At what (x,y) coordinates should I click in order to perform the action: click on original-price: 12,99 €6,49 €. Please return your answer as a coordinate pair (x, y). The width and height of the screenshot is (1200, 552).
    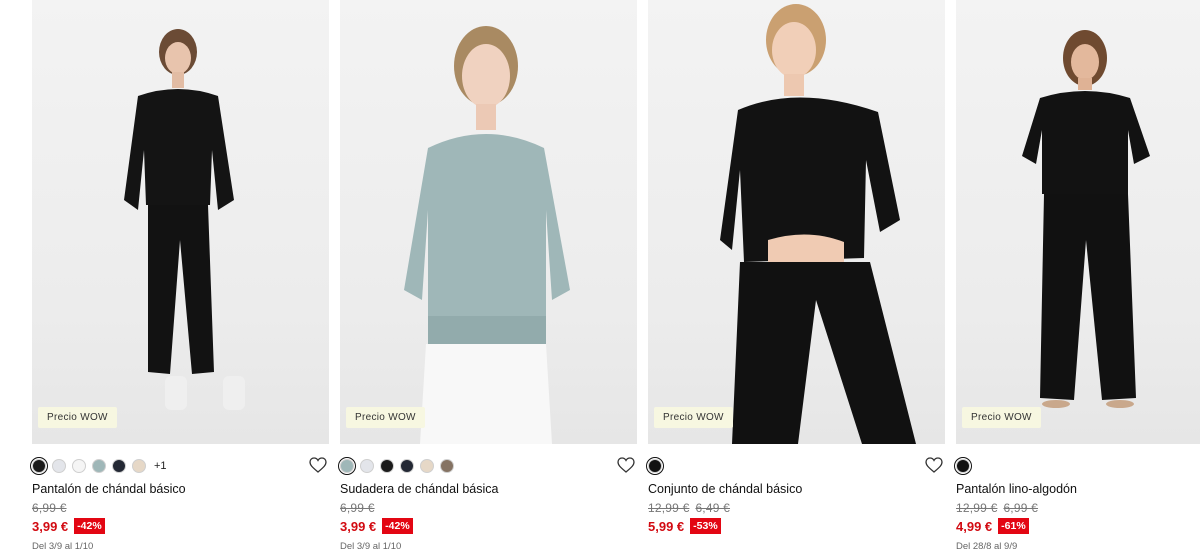
    Looking at the image, I should click on (689, 508).